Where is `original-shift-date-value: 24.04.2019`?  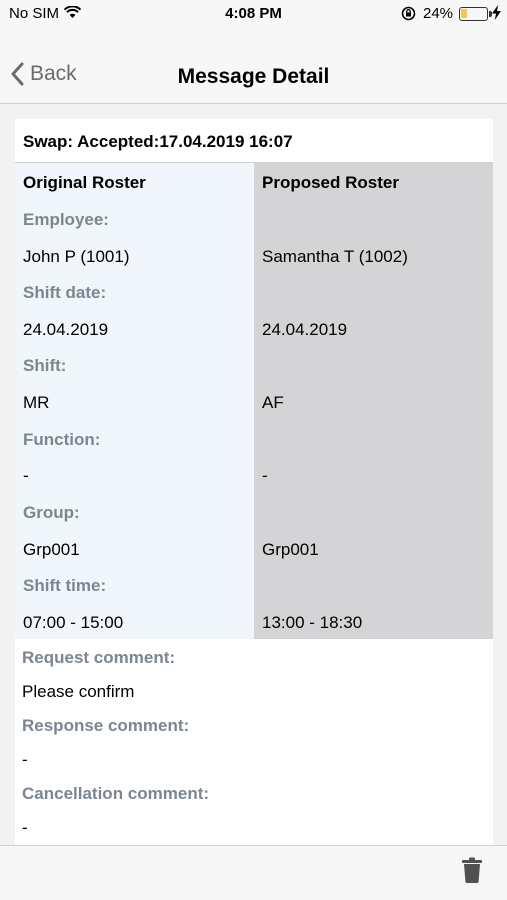 original-shift-date-value: 24.04.2019 is located at coordinates (66, 329).